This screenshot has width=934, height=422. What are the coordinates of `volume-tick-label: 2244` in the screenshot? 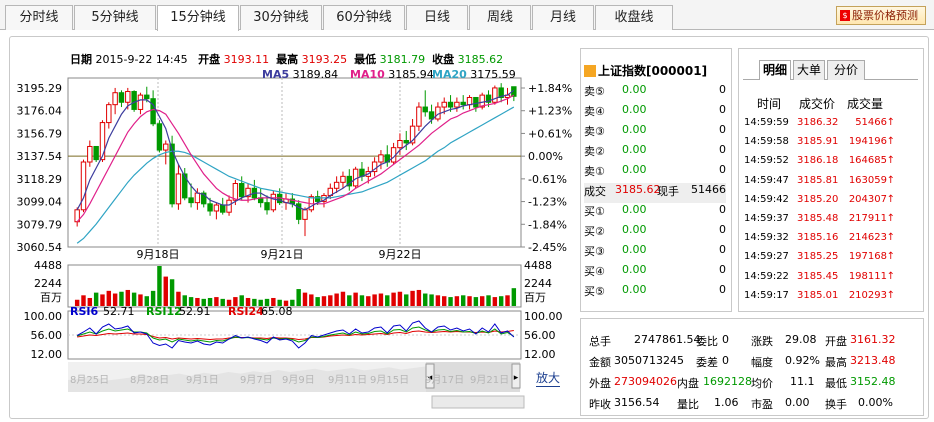 It's located at (48, 283).